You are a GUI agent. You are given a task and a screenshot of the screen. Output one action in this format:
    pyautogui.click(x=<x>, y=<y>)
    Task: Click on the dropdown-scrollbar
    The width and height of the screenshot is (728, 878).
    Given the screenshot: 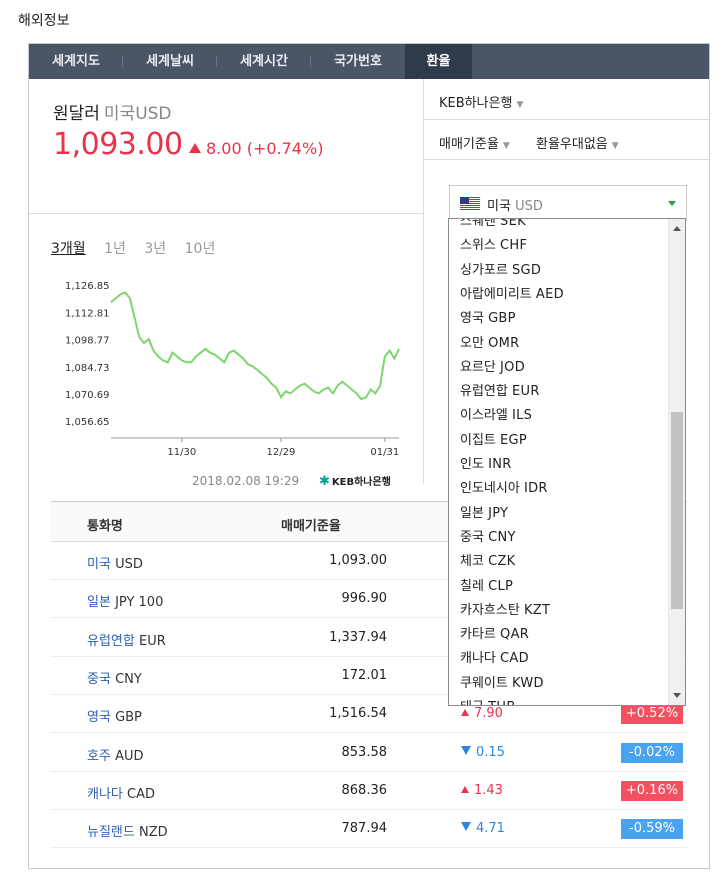 What is the action you would take?
    pyautogui.click(x=676, y=462)
    